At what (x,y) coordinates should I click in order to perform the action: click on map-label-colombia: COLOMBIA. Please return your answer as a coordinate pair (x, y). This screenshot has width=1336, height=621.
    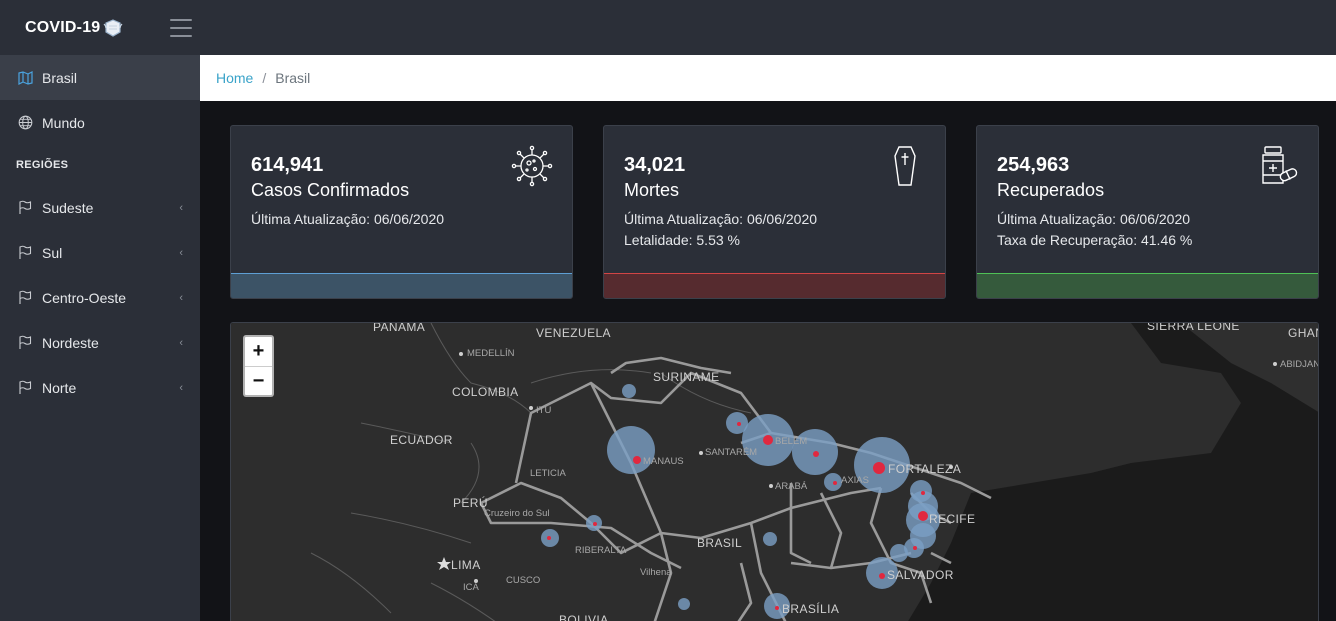
    Looking at the image, I should click on (485, 392).